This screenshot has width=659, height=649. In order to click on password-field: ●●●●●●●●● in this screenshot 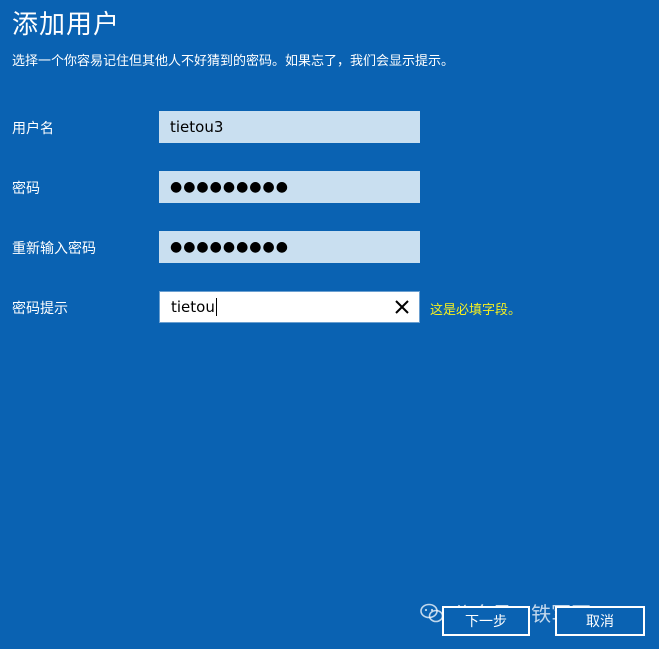, I will do `click(289, 187)`.